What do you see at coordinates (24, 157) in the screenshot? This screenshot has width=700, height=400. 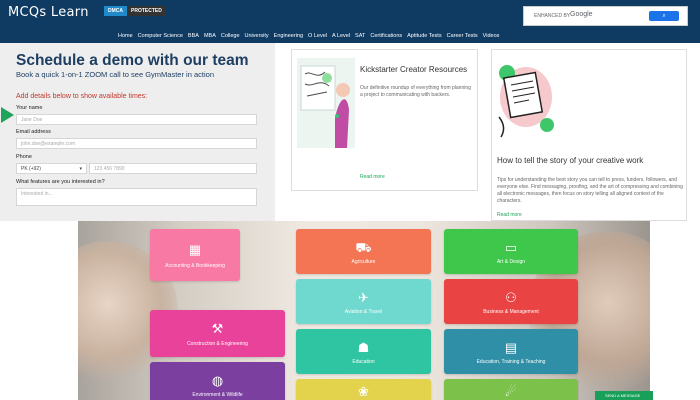 I see `phone-label: Phone` at bounding box center [24, 157].